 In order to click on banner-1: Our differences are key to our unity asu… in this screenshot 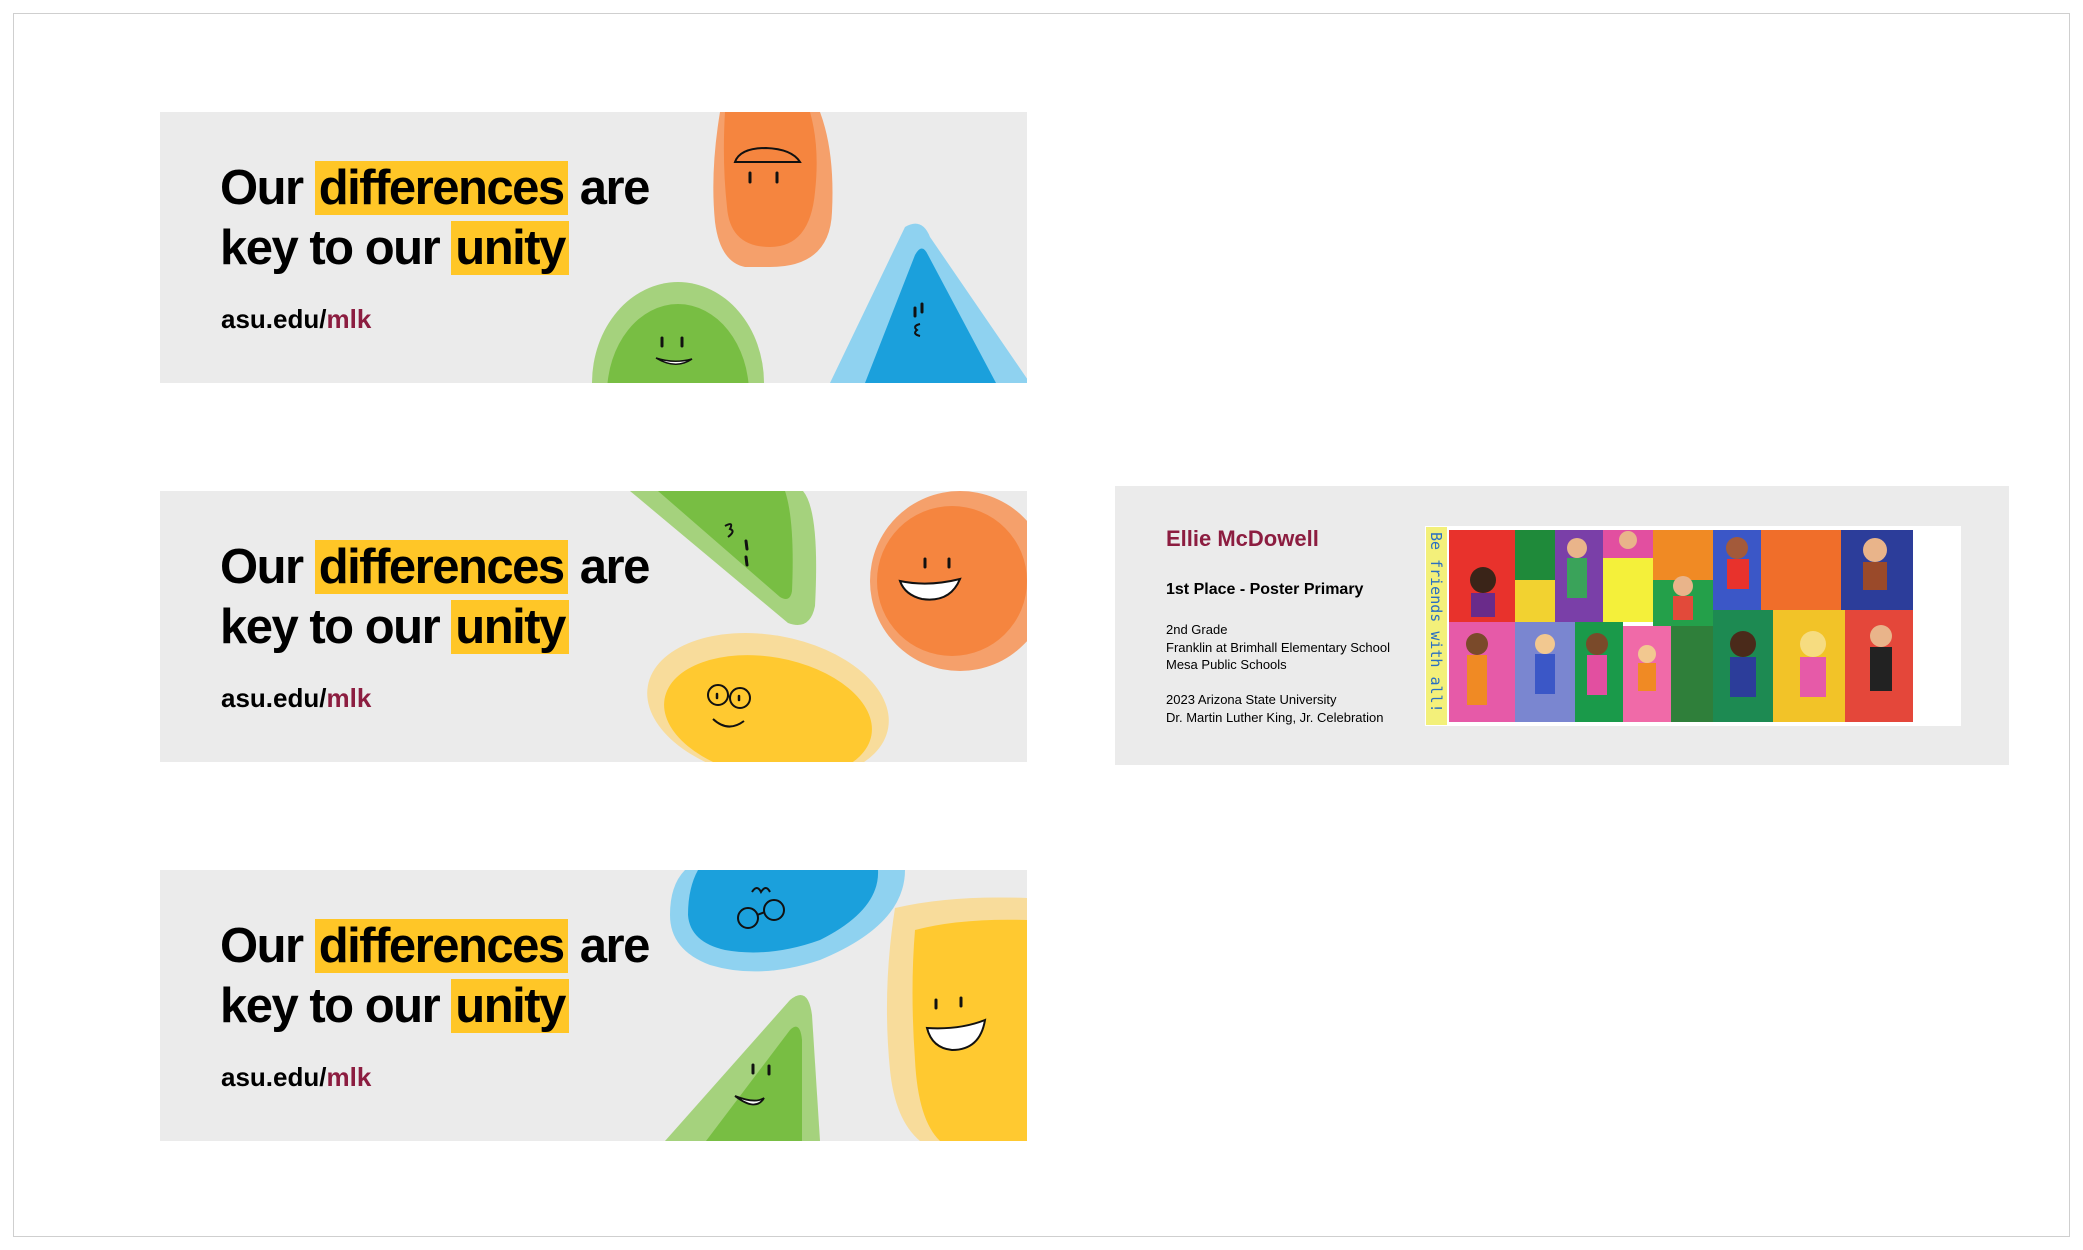, I will do `click(593, 247)`.